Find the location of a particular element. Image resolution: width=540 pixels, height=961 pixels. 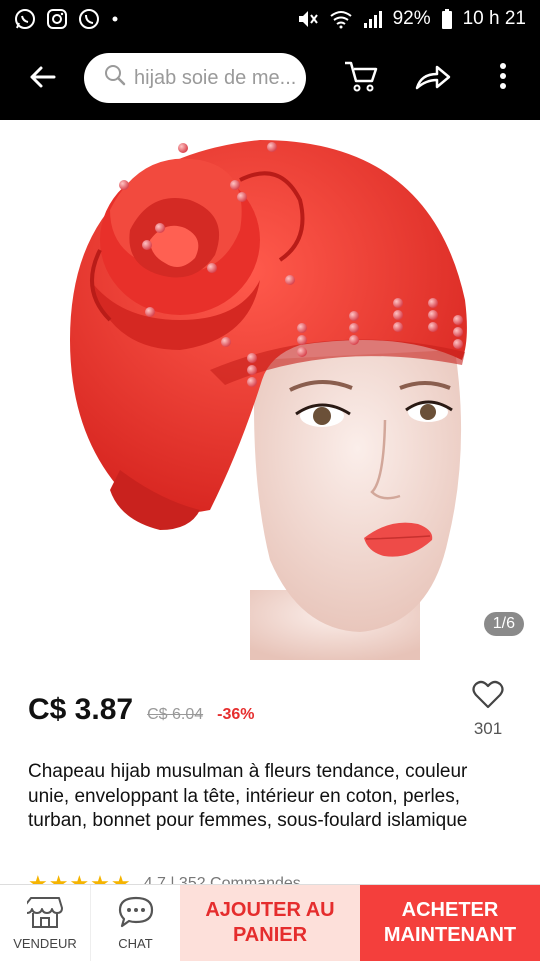

whatsapp-icon is located at coordinates (25, 19).